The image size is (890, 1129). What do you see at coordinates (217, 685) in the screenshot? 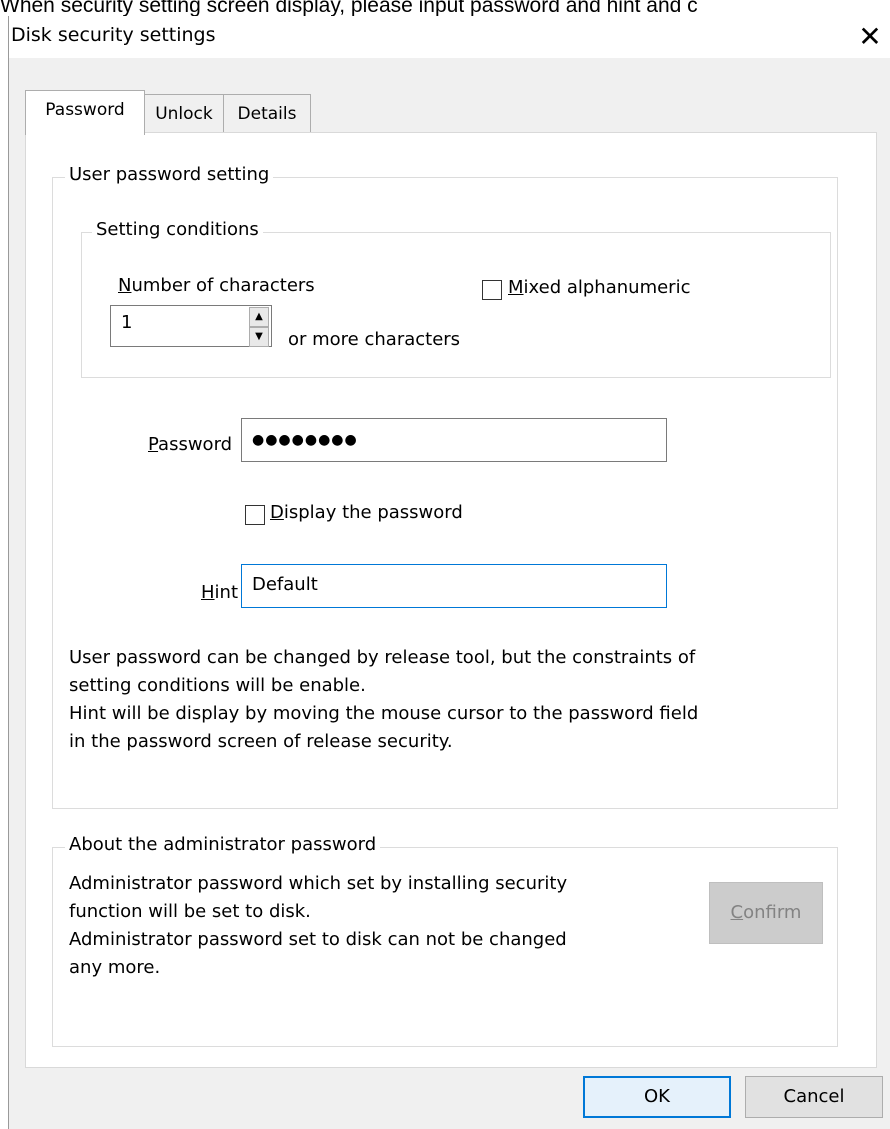
I see `info-line: setting conditions will be enable.` at bounding box center [217, 685].